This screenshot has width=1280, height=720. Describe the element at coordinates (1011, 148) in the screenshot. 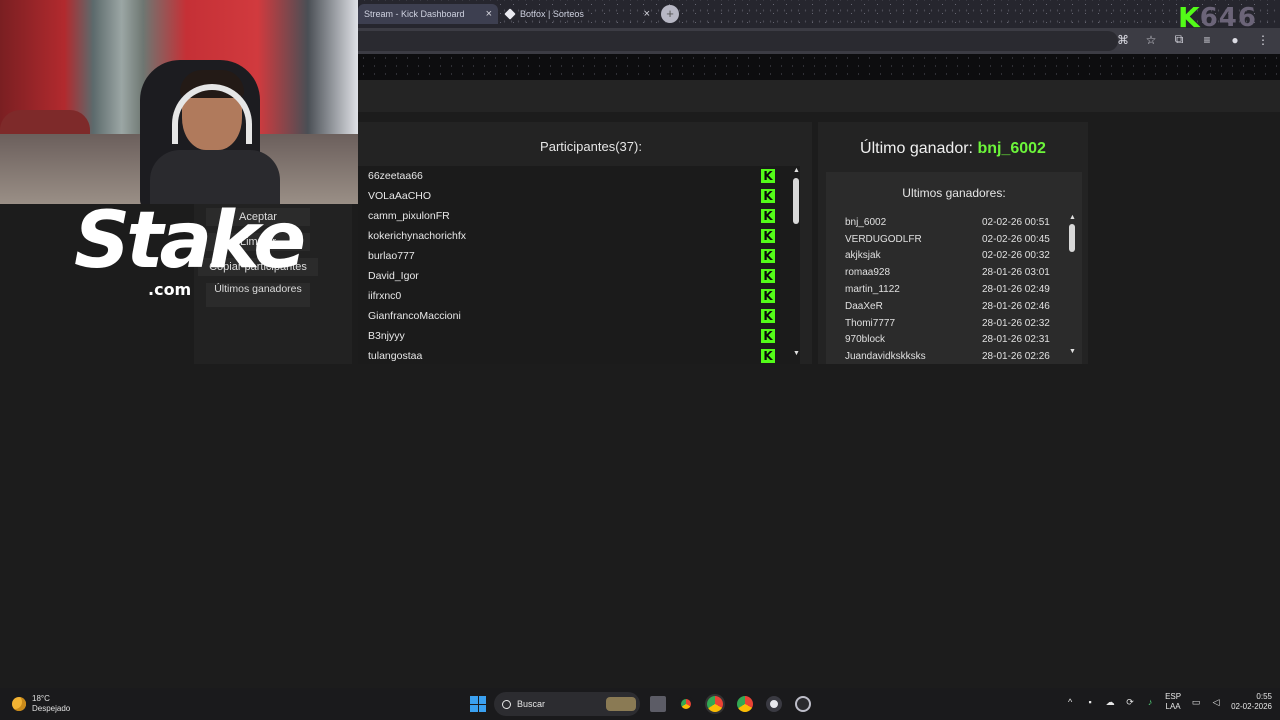

I see `last-winner-name: bnj_6002` at that location.